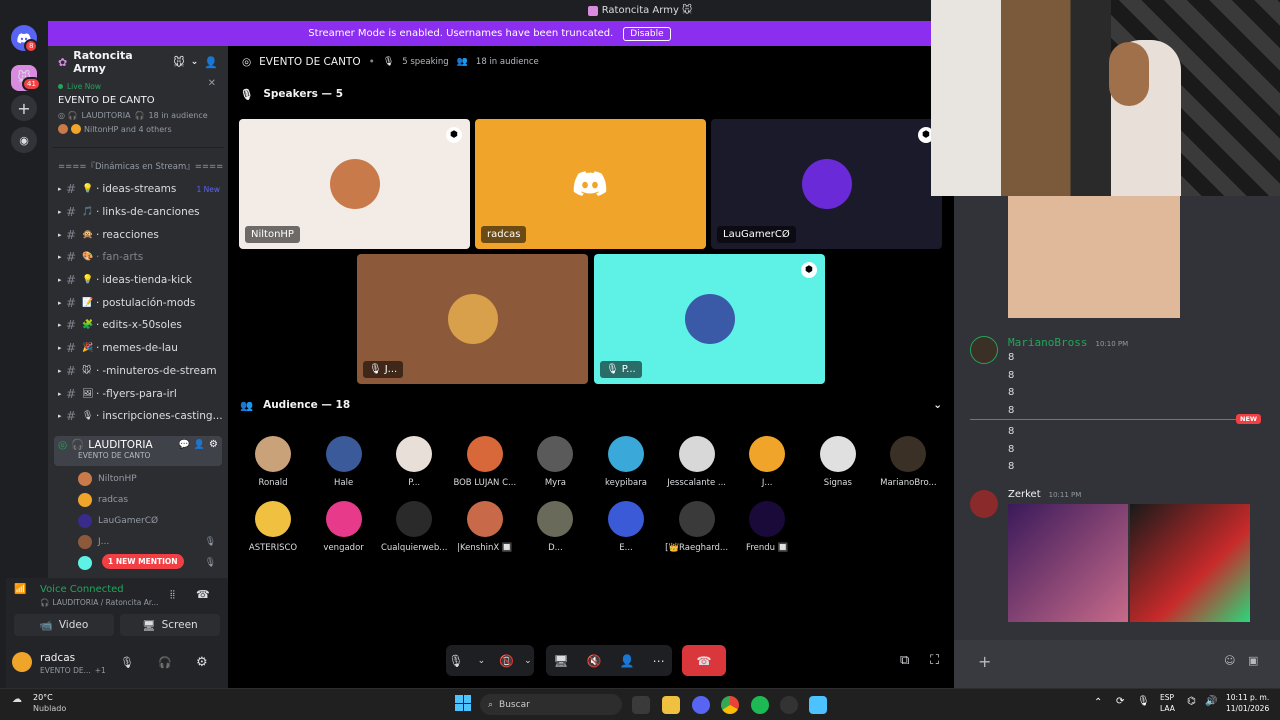 This screenshot has height=720, width=1280. What do you see at coordinates (1190, 563) in the screenshot?
I see `meme-image-right` at bounding box center [1190, 563].